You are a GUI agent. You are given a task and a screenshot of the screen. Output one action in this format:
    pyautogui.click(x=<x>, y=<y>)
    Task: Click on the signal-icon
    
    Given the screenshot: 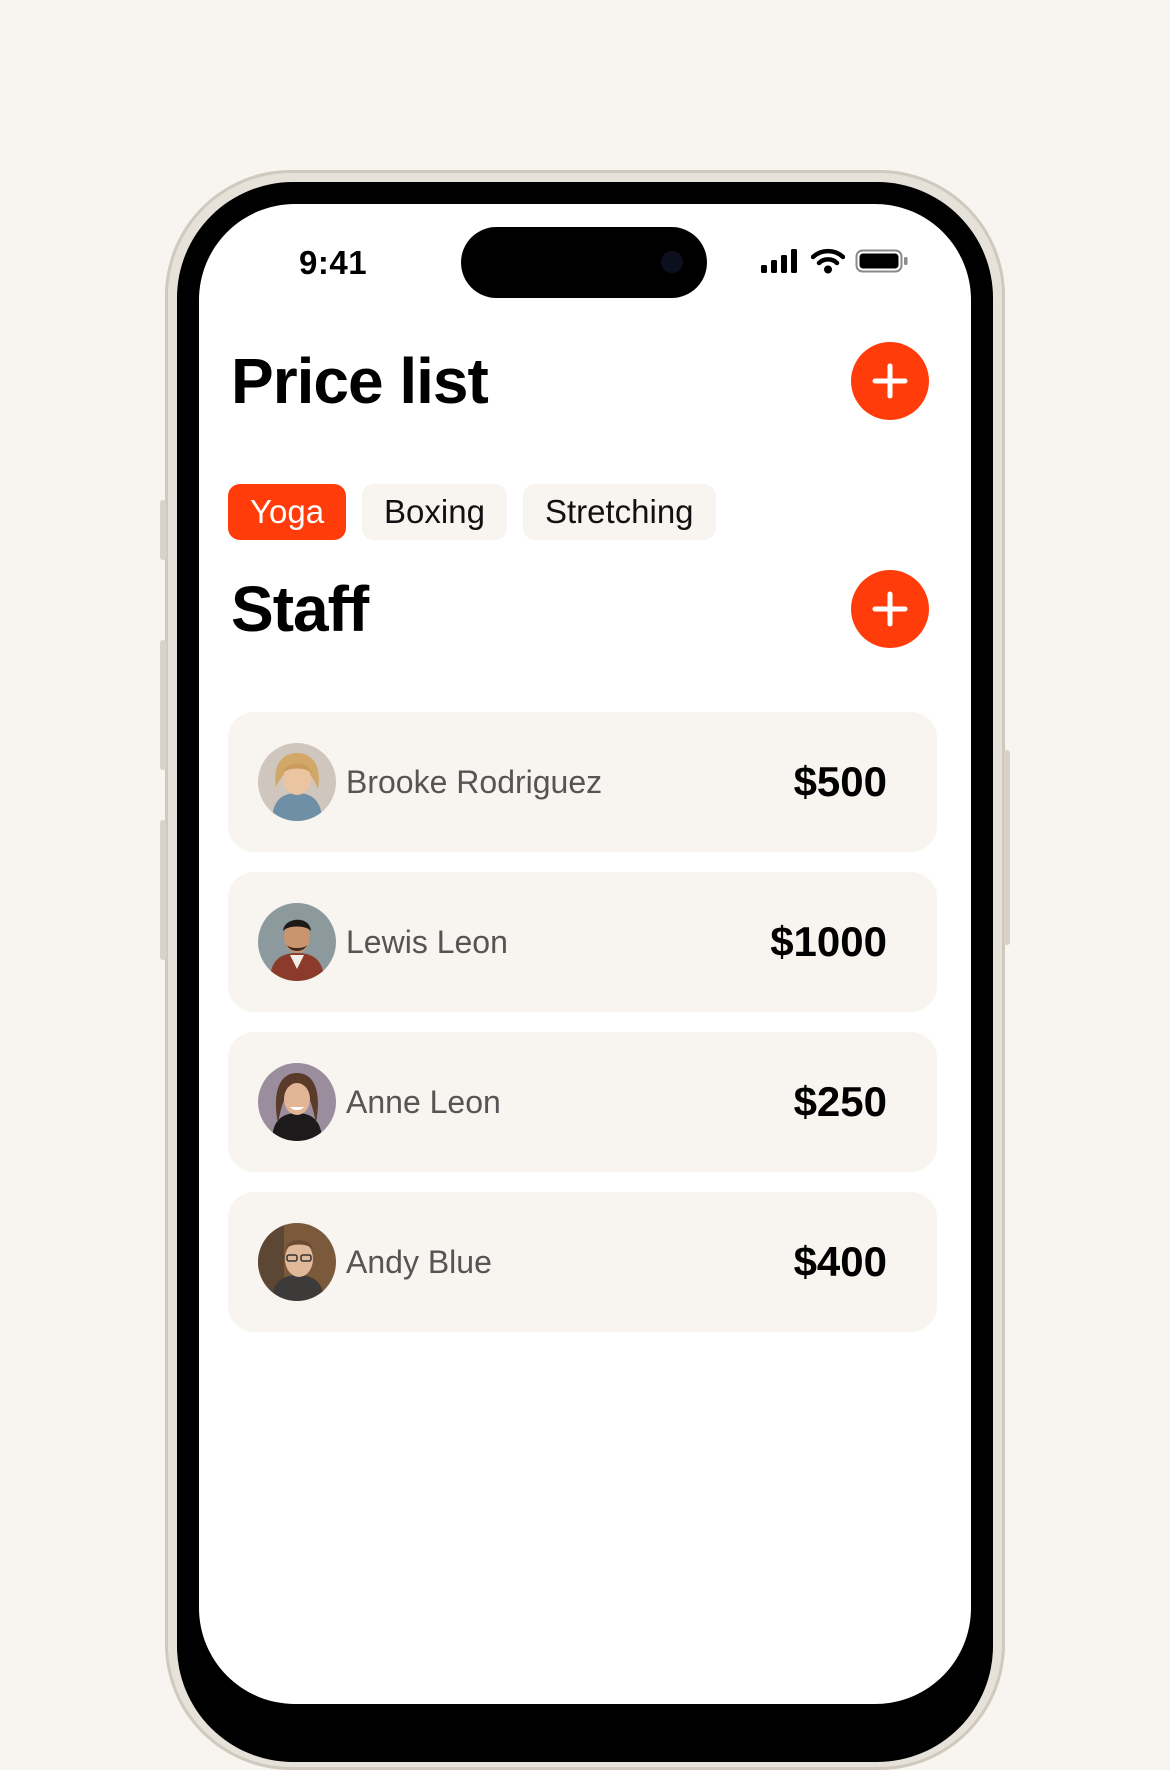 What is the action you would take?
    pyautogui.click(x=779, y=261)
    